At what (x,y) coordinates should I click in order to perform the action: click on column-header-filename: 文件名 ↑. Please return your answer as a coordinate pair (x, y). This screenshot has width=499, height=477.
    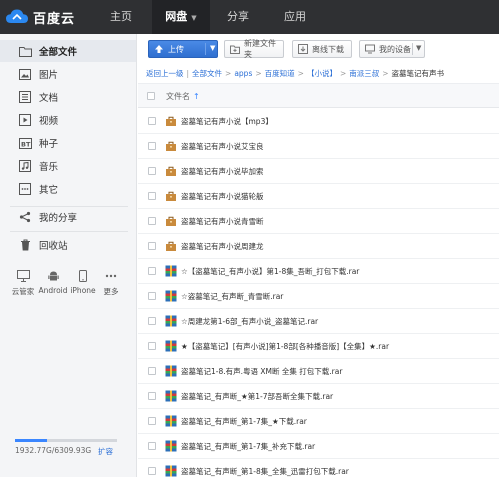
    Looking at the image, I should click on (183, 96).